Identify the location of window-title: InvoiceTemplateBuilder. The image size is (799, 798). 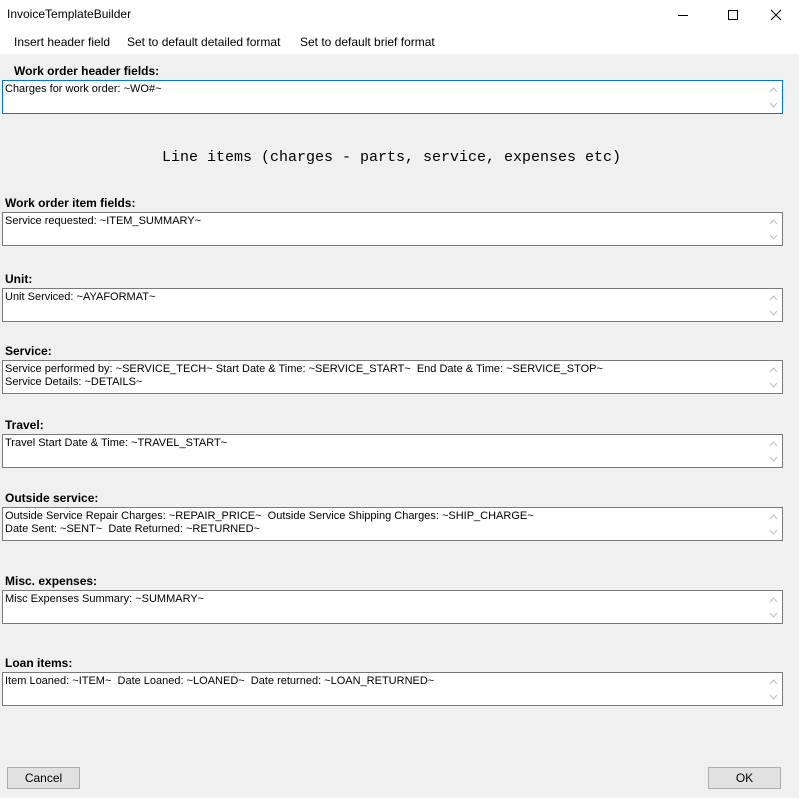
(69, 14).